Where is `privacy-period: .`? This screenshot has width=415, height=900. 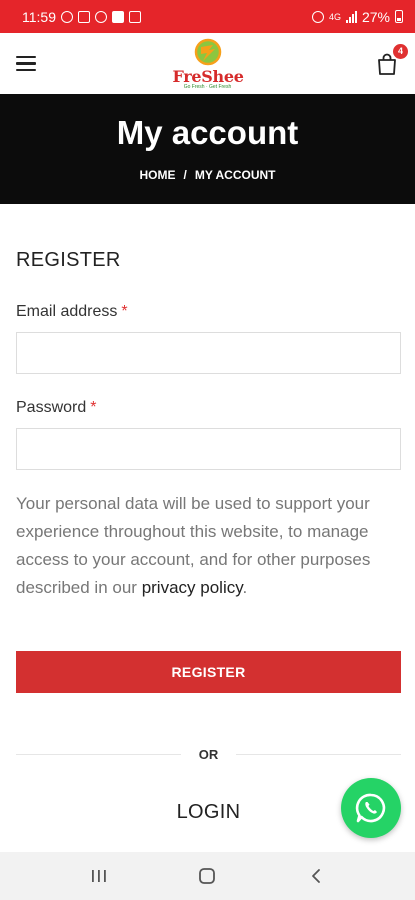
privacy-period: . is located at coordinates (245, 587).